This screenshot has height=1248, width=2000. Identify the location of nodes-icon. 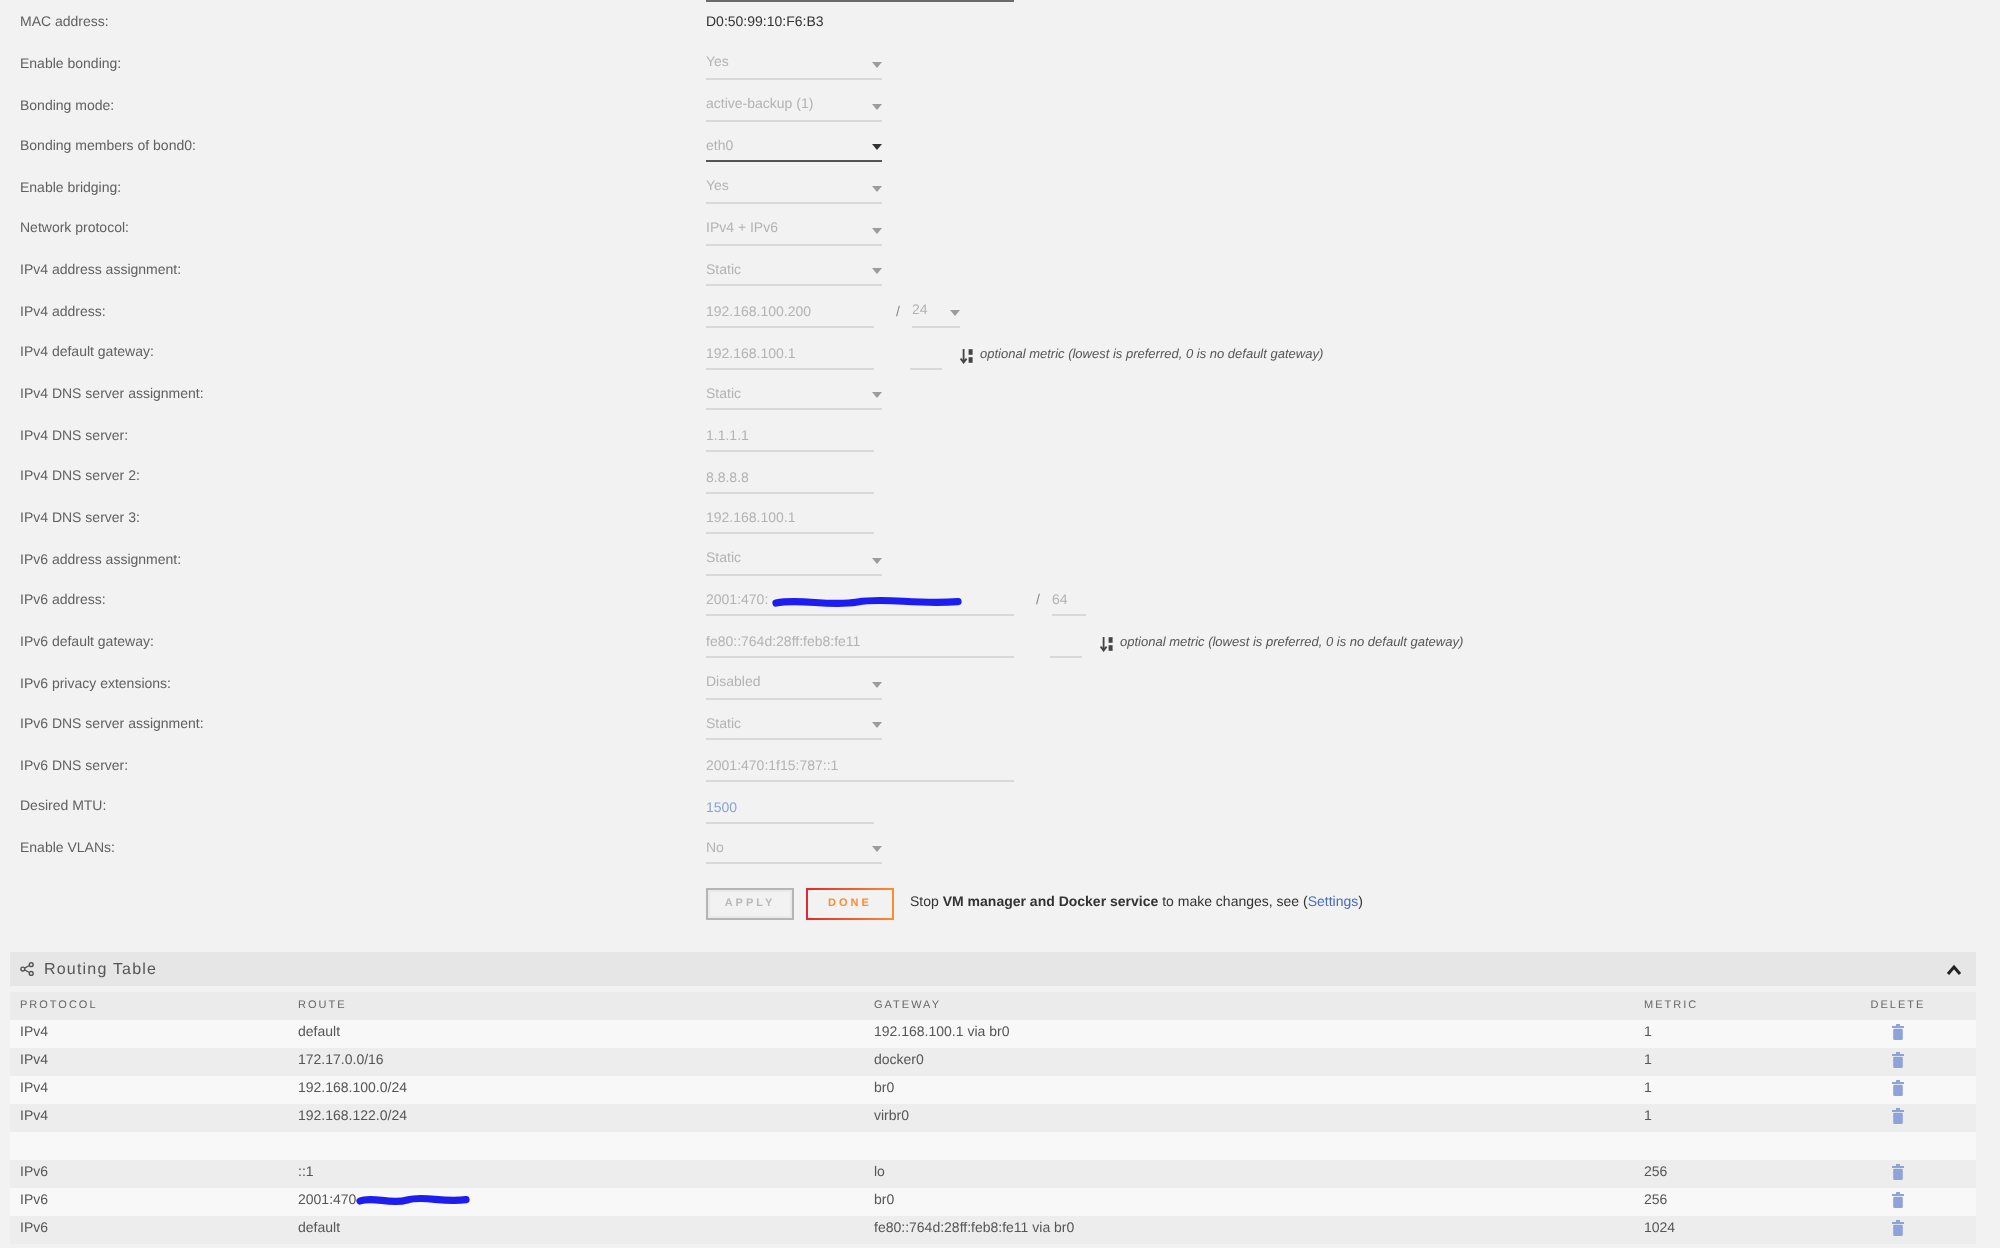
(27, 969).